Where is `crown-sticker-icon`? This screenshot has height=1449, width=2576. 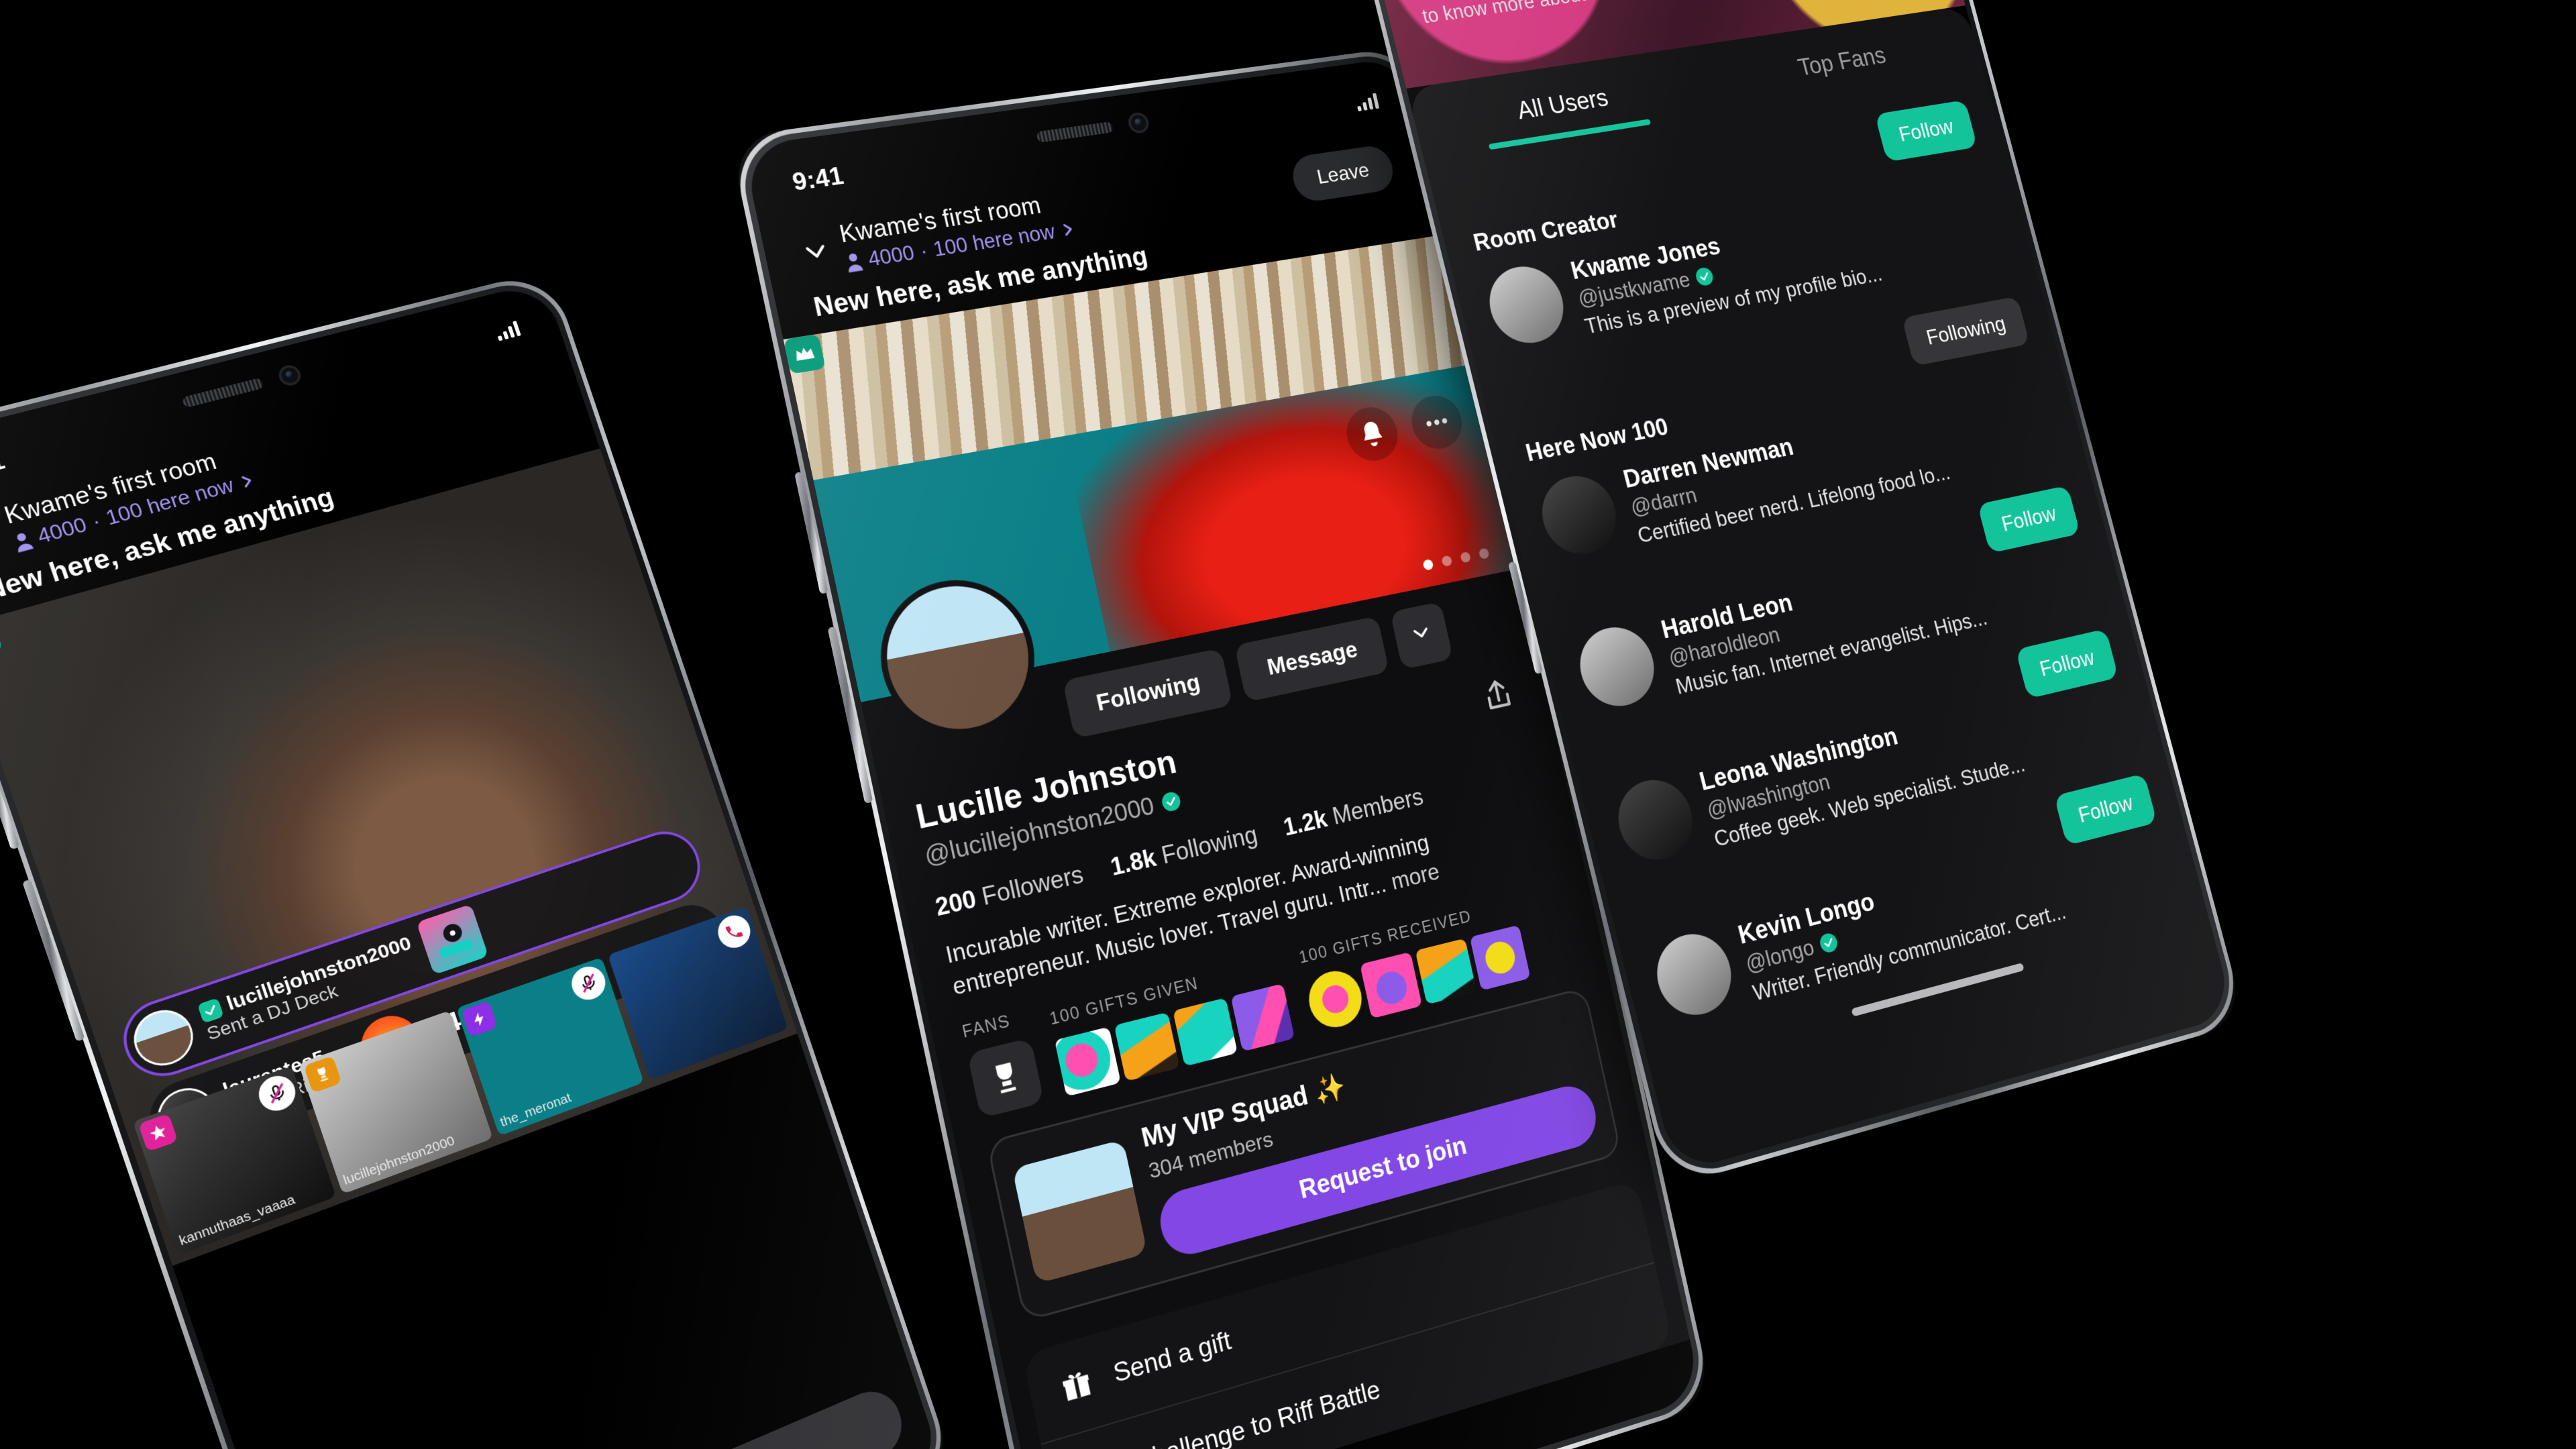
crown-sticker-icon is located at coordinates (1147, 1046).